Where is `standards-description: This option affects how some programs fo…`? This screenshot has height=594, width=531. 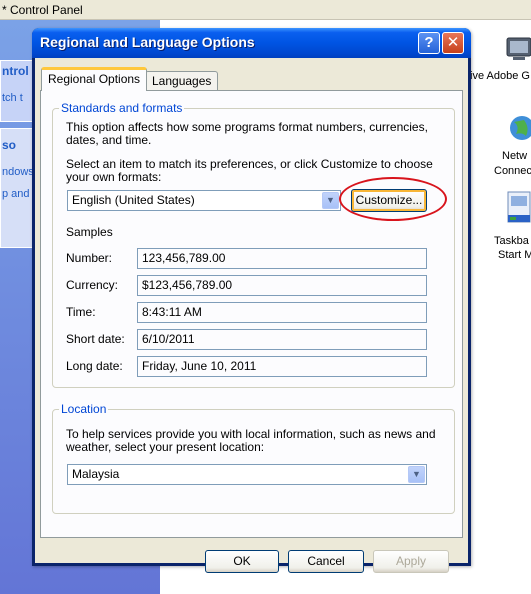
standards-description: This option affects how some programs fo… is located at coordinates (247, 127).